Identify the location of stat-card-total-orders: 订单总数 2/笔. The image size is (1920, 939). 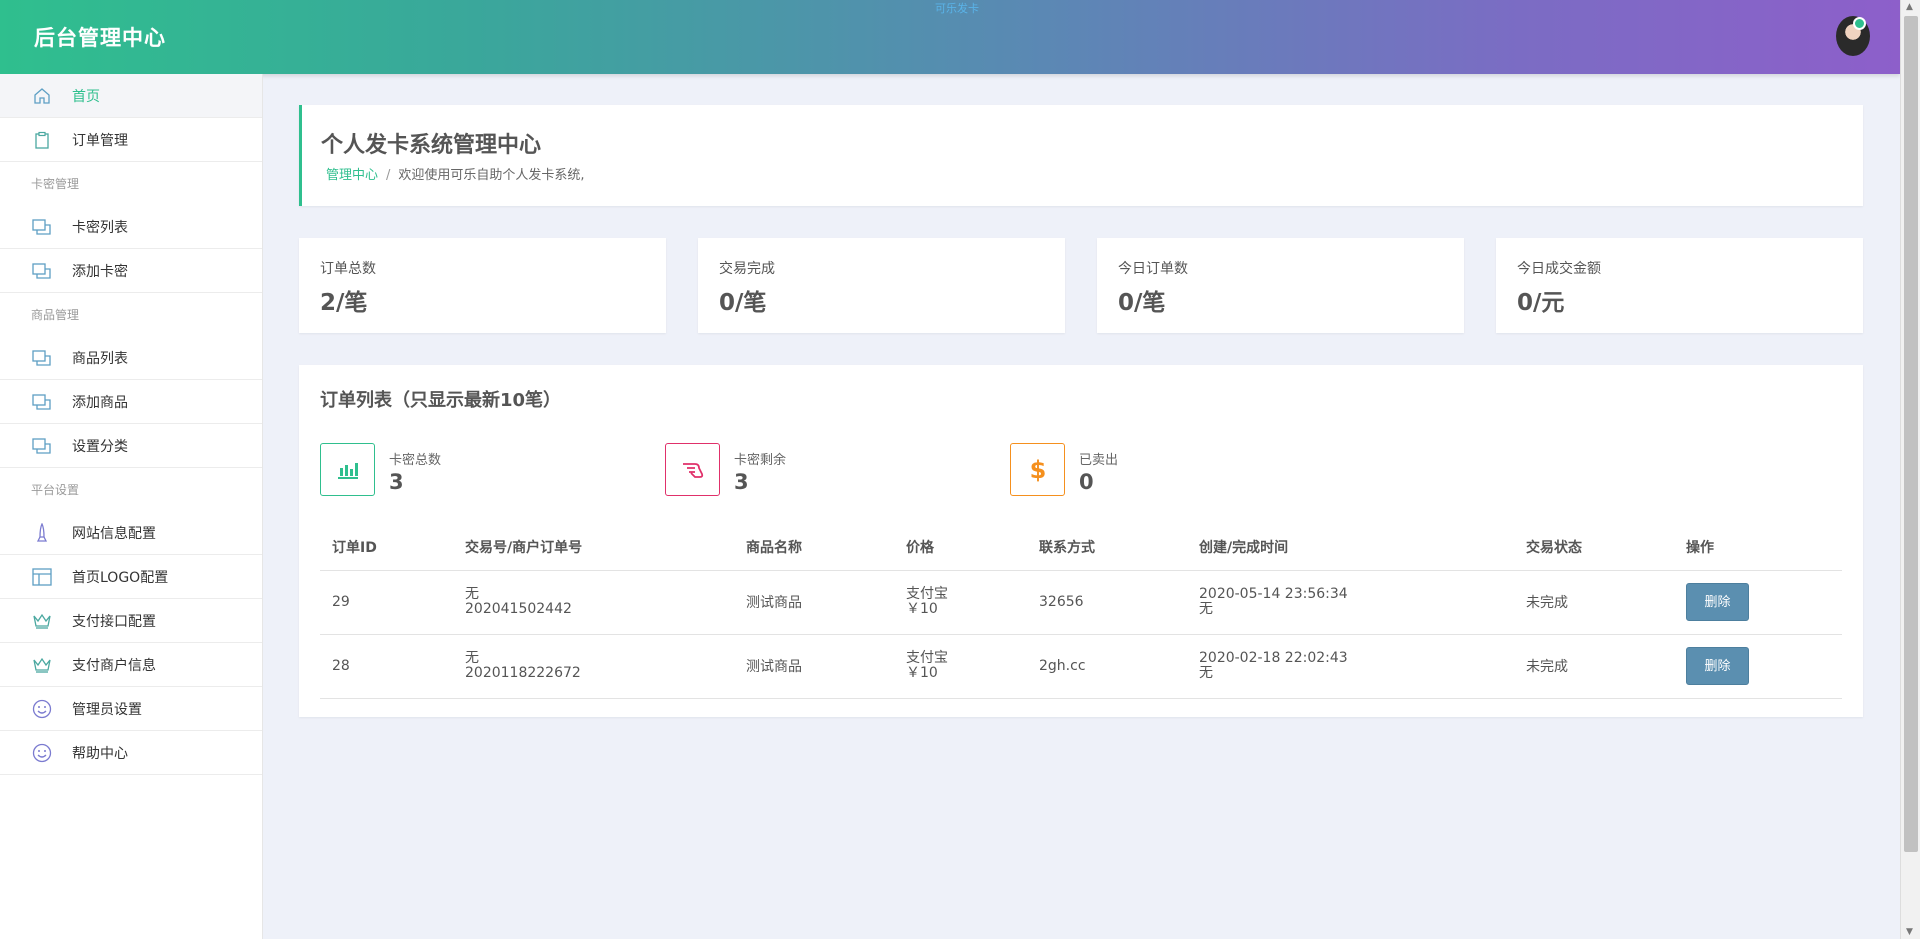
(482, 285).